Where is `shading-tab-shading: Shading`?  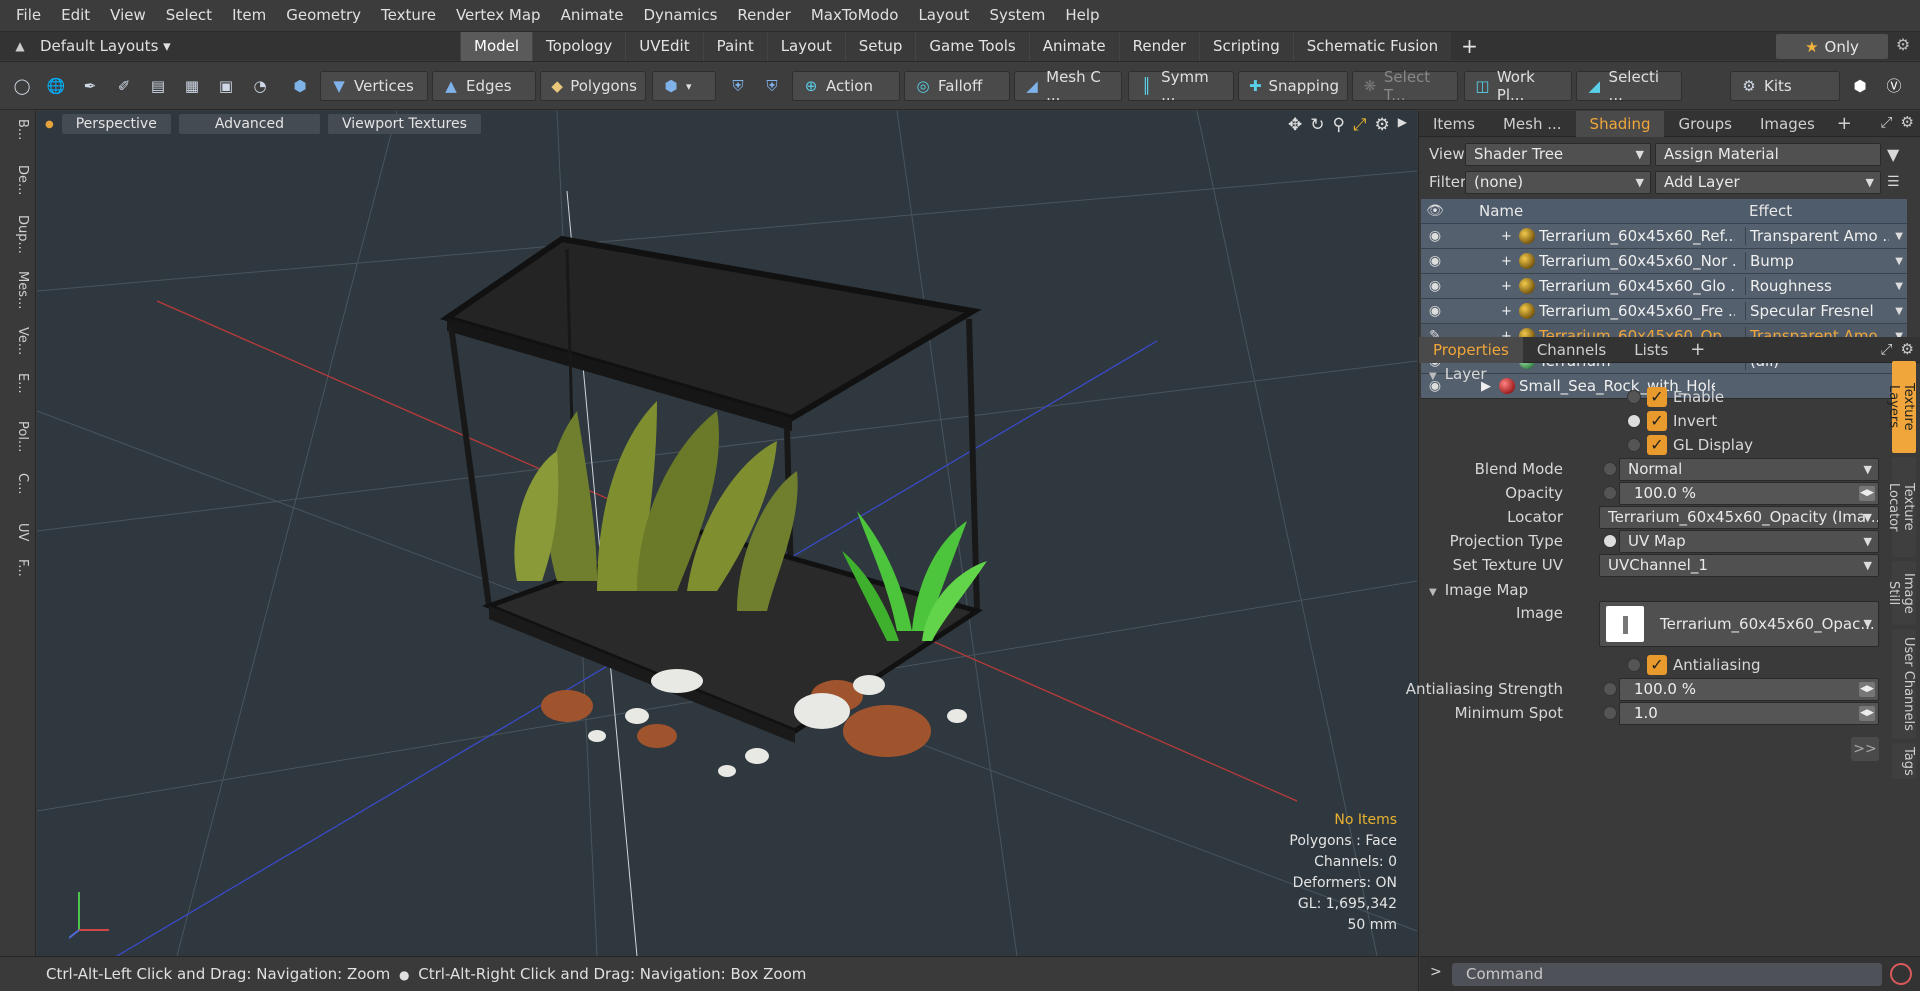 shading-tab-shading: Shading is located at coordinates (1620, 123).